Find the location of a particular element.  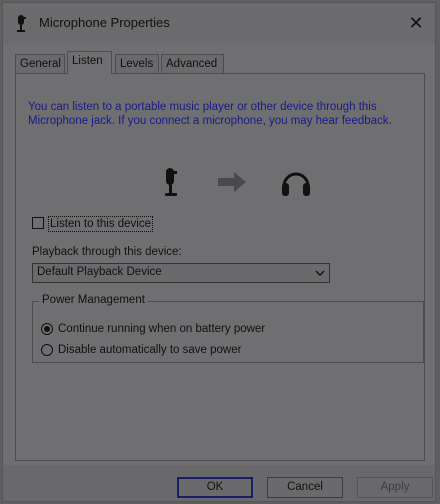

chevron-down-icon is located at coordinates (320, 273).